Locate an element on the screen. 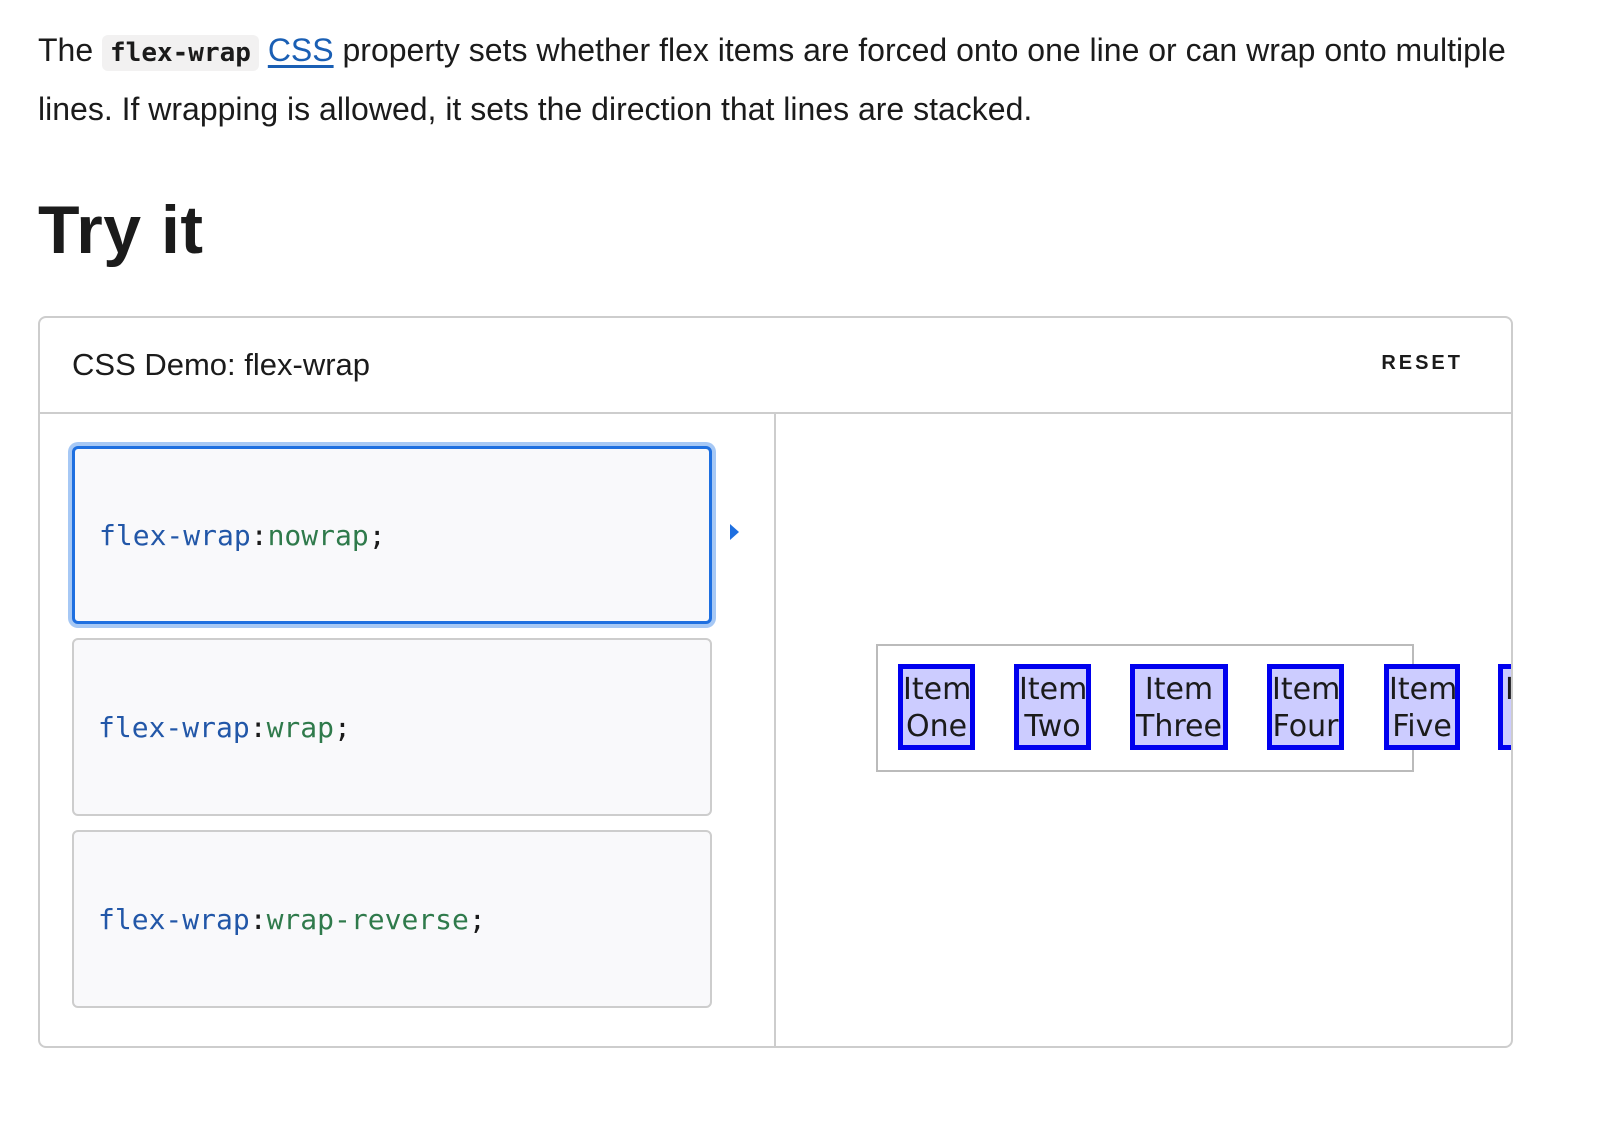 Image resolution: width=1604 pixels, height=1136 pixels. flex-item: Item Three is located at coordinates (1179, 707).